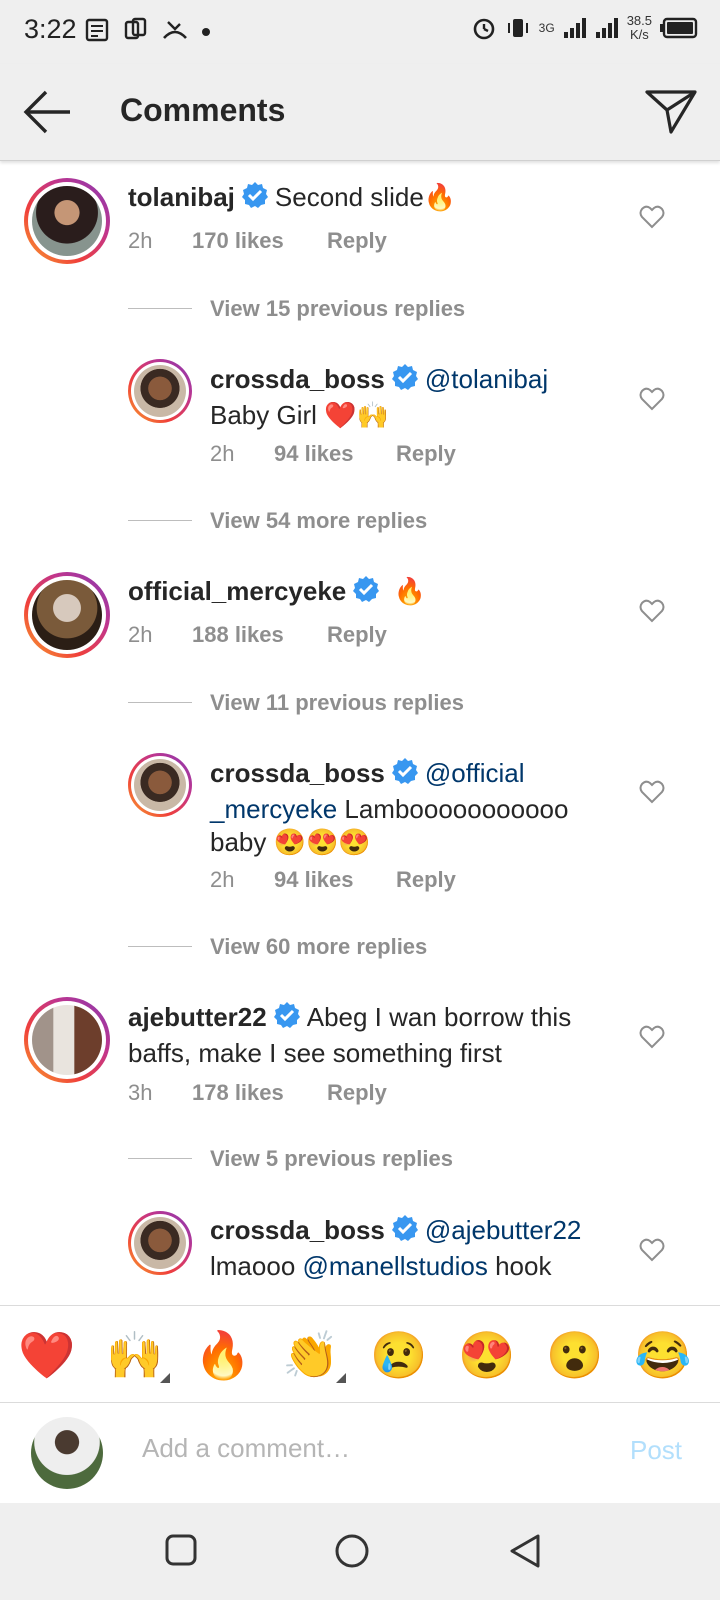 This screenshot has height=1600, width=720. Describe the element at coordinates (175, 30) in the screenshot. I see `missed-call-icon` at that location.